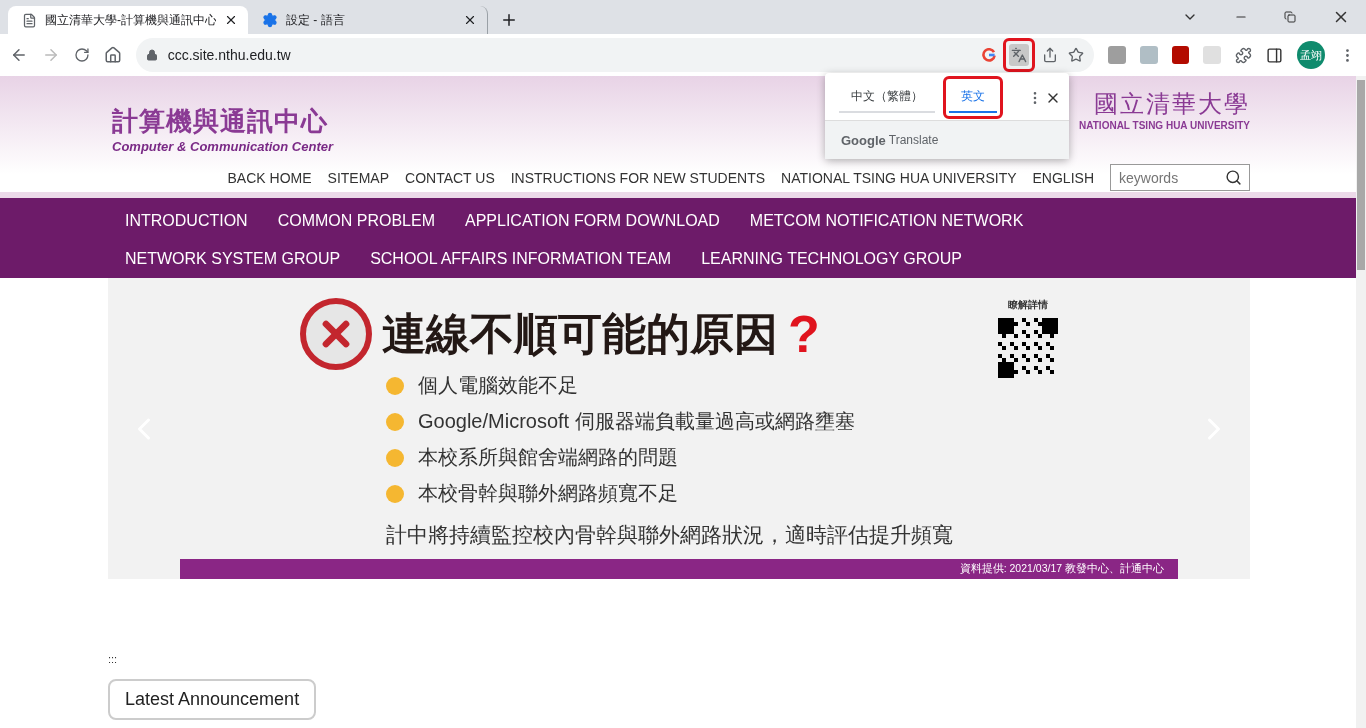 Image resolution: width=1366 pixels, height=728 pixels. What do you see at coordinates (1233, 177) in the screenshot?
I see `search-icon` at bounding box center [1233, 177].